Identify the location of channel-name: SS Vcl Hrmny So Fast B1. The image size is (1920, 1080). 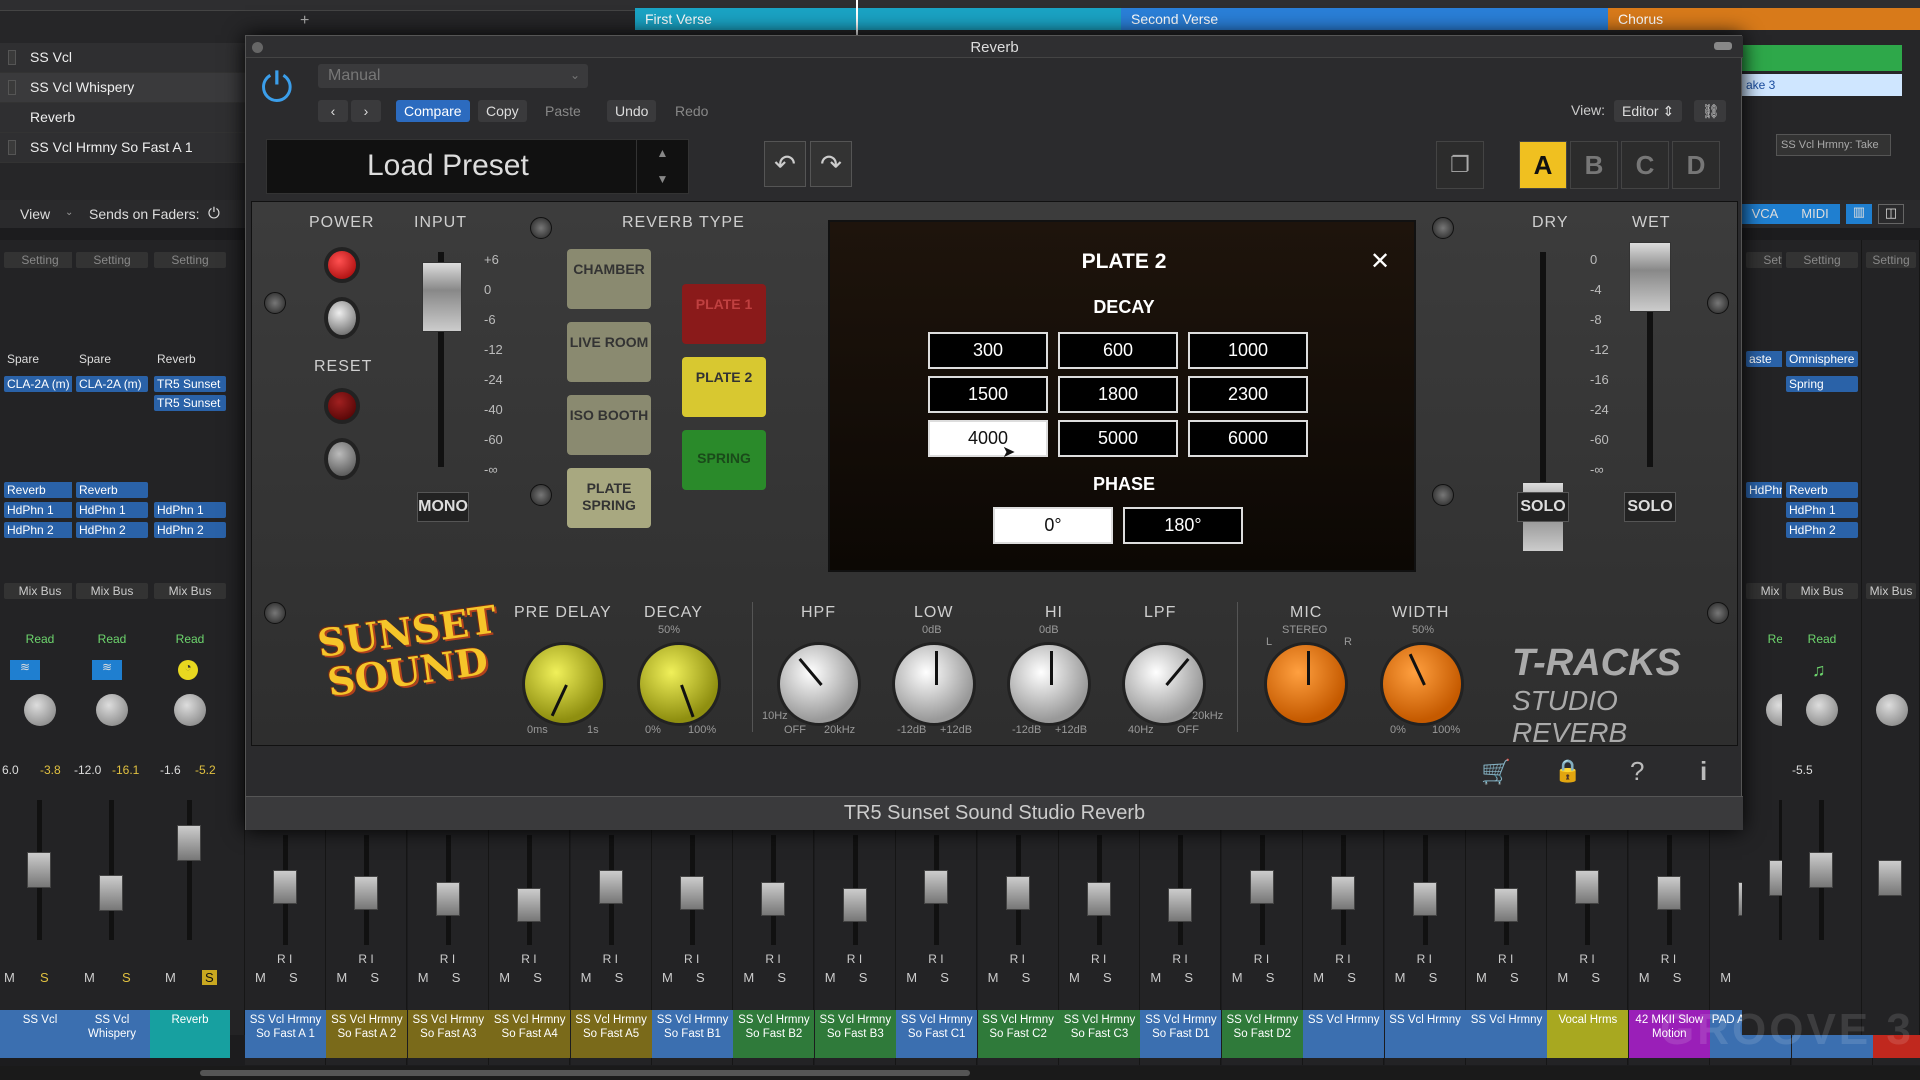
(692, 1034).